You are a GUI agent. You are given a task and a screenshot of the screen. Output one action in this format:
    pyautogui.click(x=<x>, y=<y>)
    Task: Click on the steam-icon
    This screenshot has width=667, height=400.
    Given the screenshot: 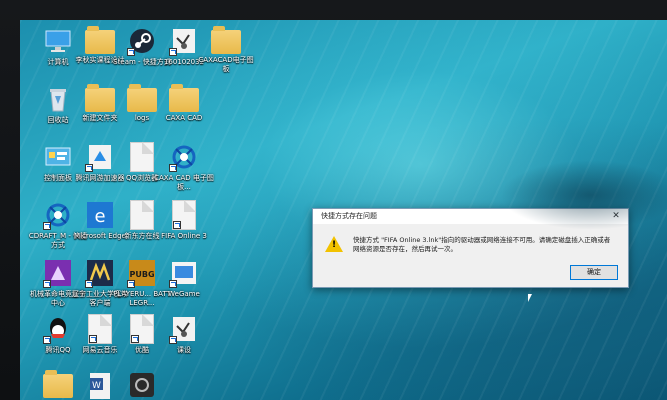 What is the action you would take?
    pyautogui.click(x=142, y=41)
    